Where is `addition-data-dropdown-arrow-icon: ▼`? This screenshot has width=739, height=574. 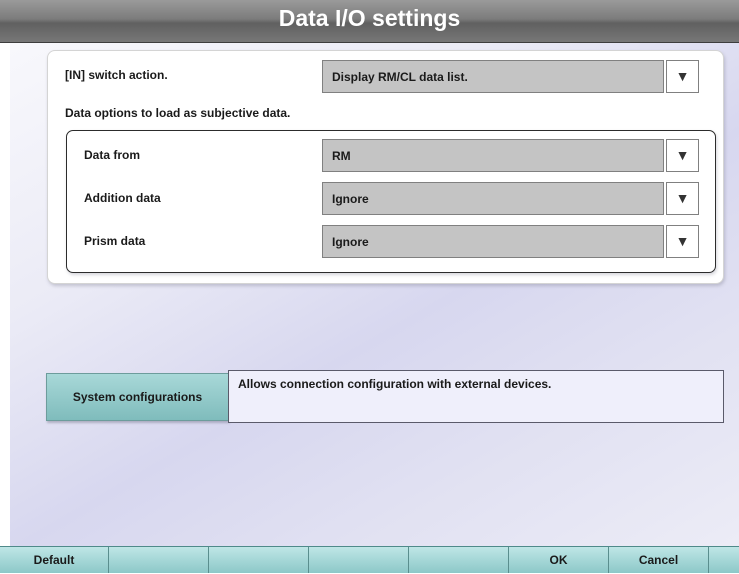 addition-data-dropdown-arrow-icon: ▼ is located at coordinates (682, 198).